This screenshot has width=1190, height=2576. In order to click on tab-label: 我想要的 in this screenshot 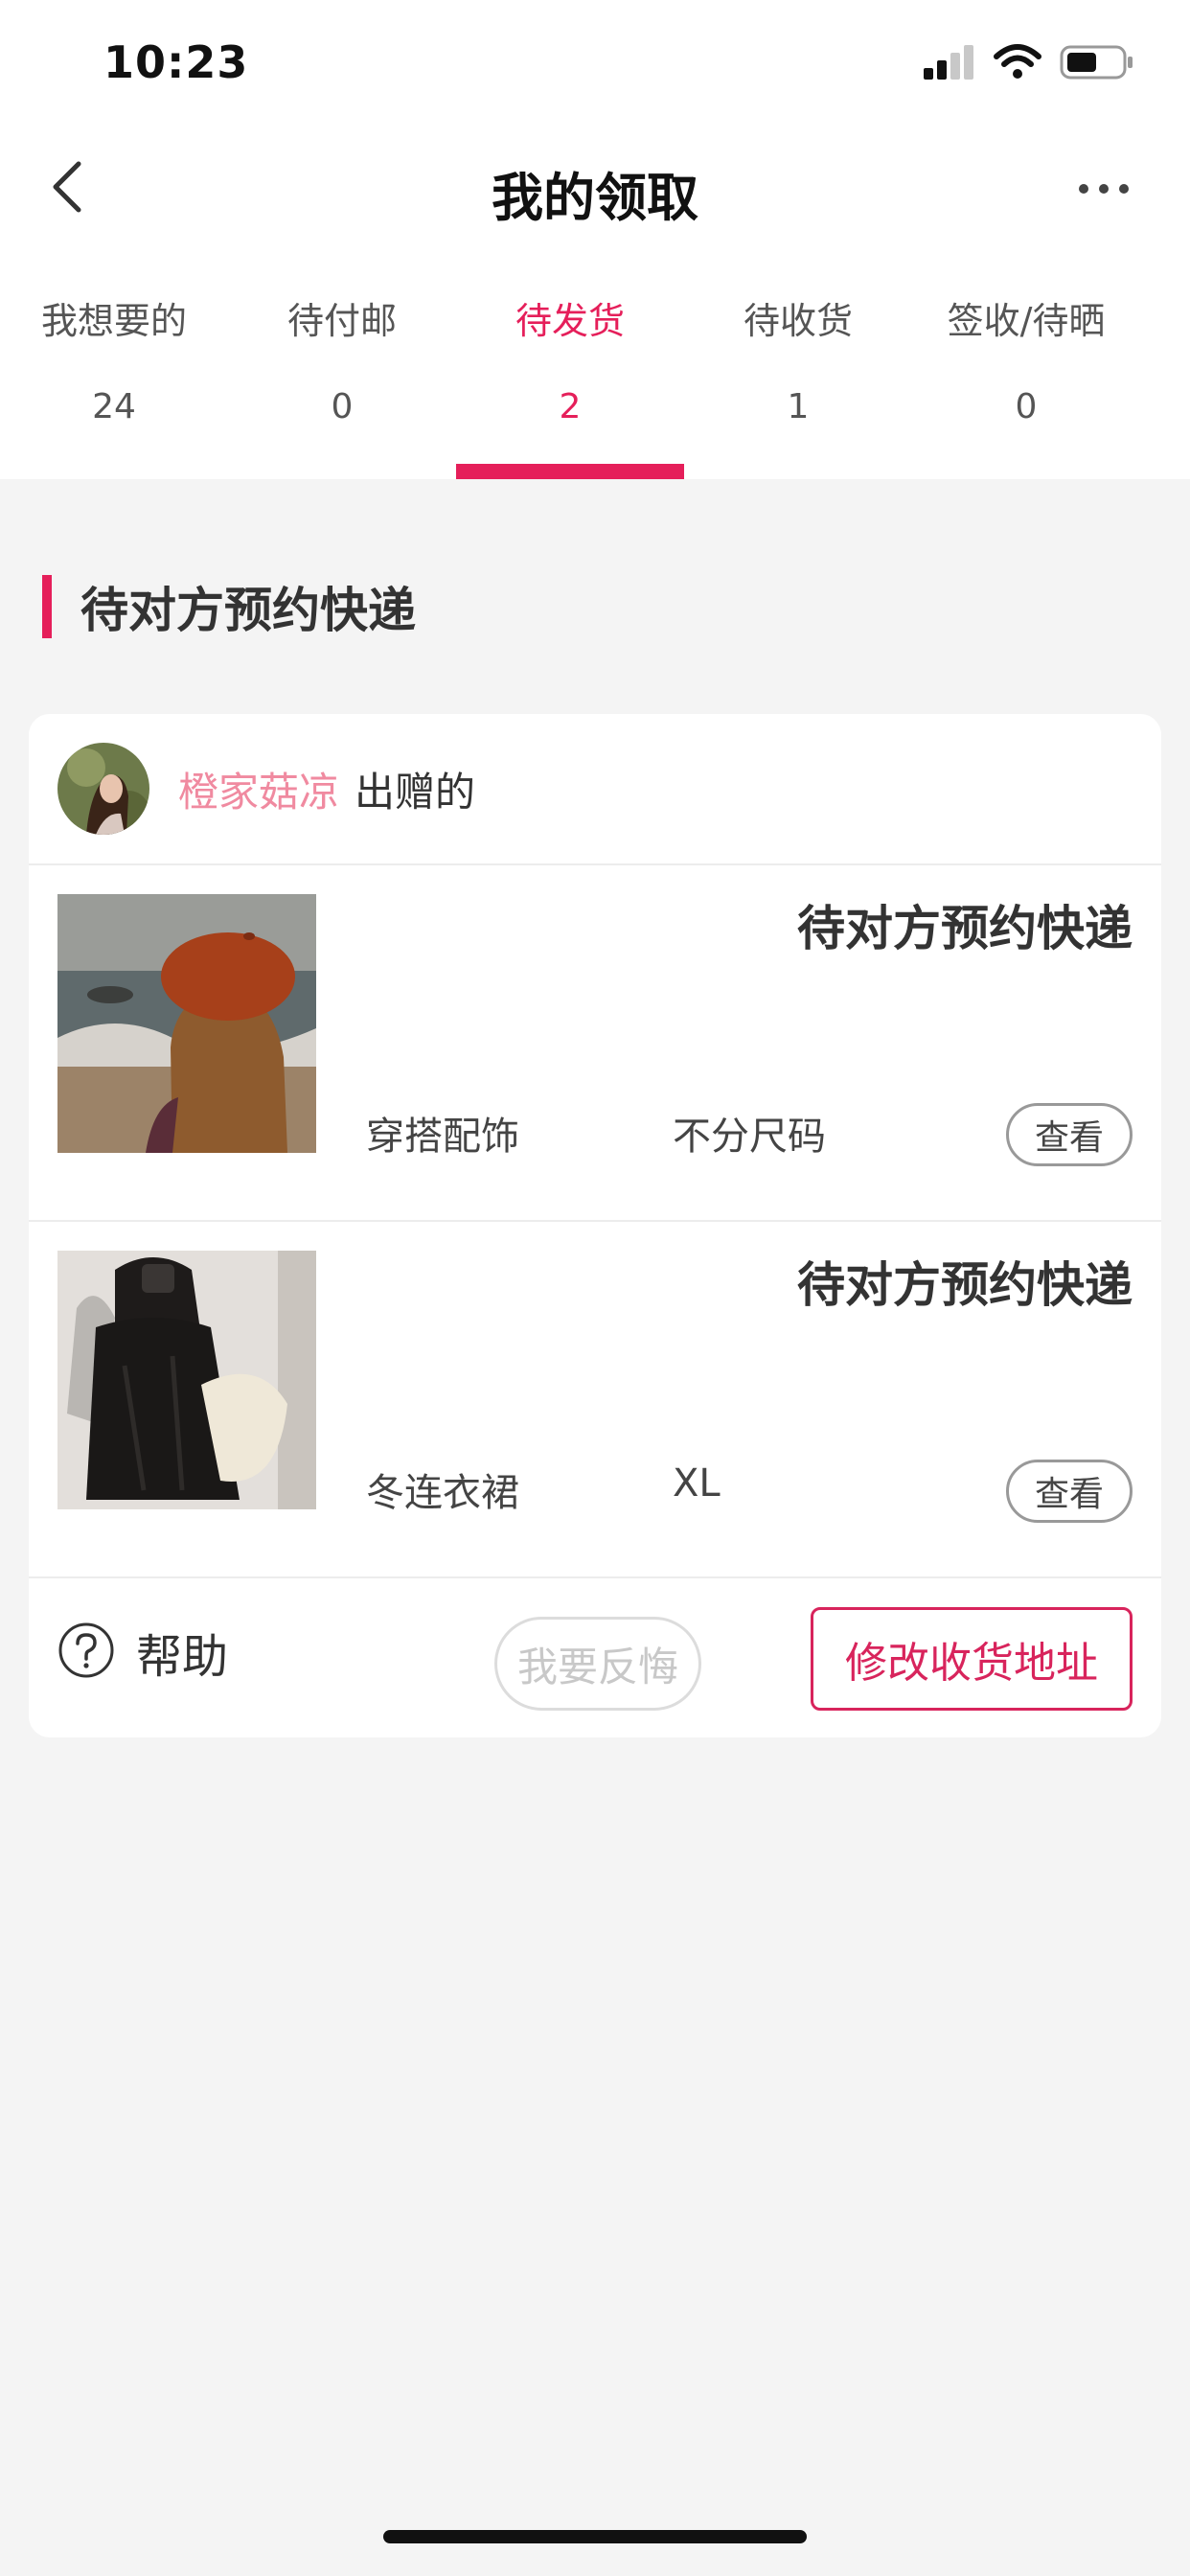, I will do `click(114, 321)`.